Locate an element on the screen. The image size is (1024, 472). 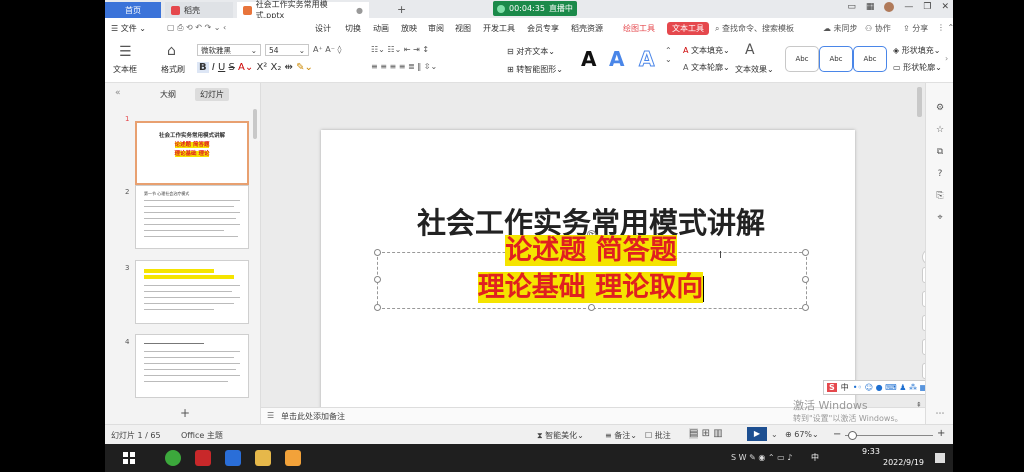
wps-taskbar-icon is located at coordinates (203, 458).